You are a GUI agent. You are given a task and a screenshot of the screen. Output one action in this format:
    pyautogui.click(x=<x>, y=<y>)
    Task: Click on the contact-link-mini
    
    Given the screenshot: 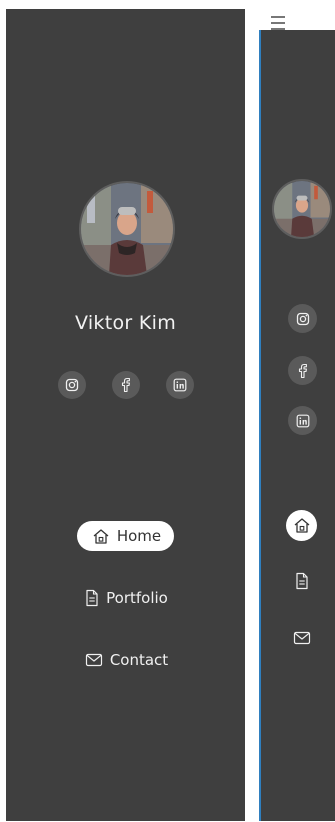 What is the action you would take?
    pyautogui.click(x=301, y=637)
    